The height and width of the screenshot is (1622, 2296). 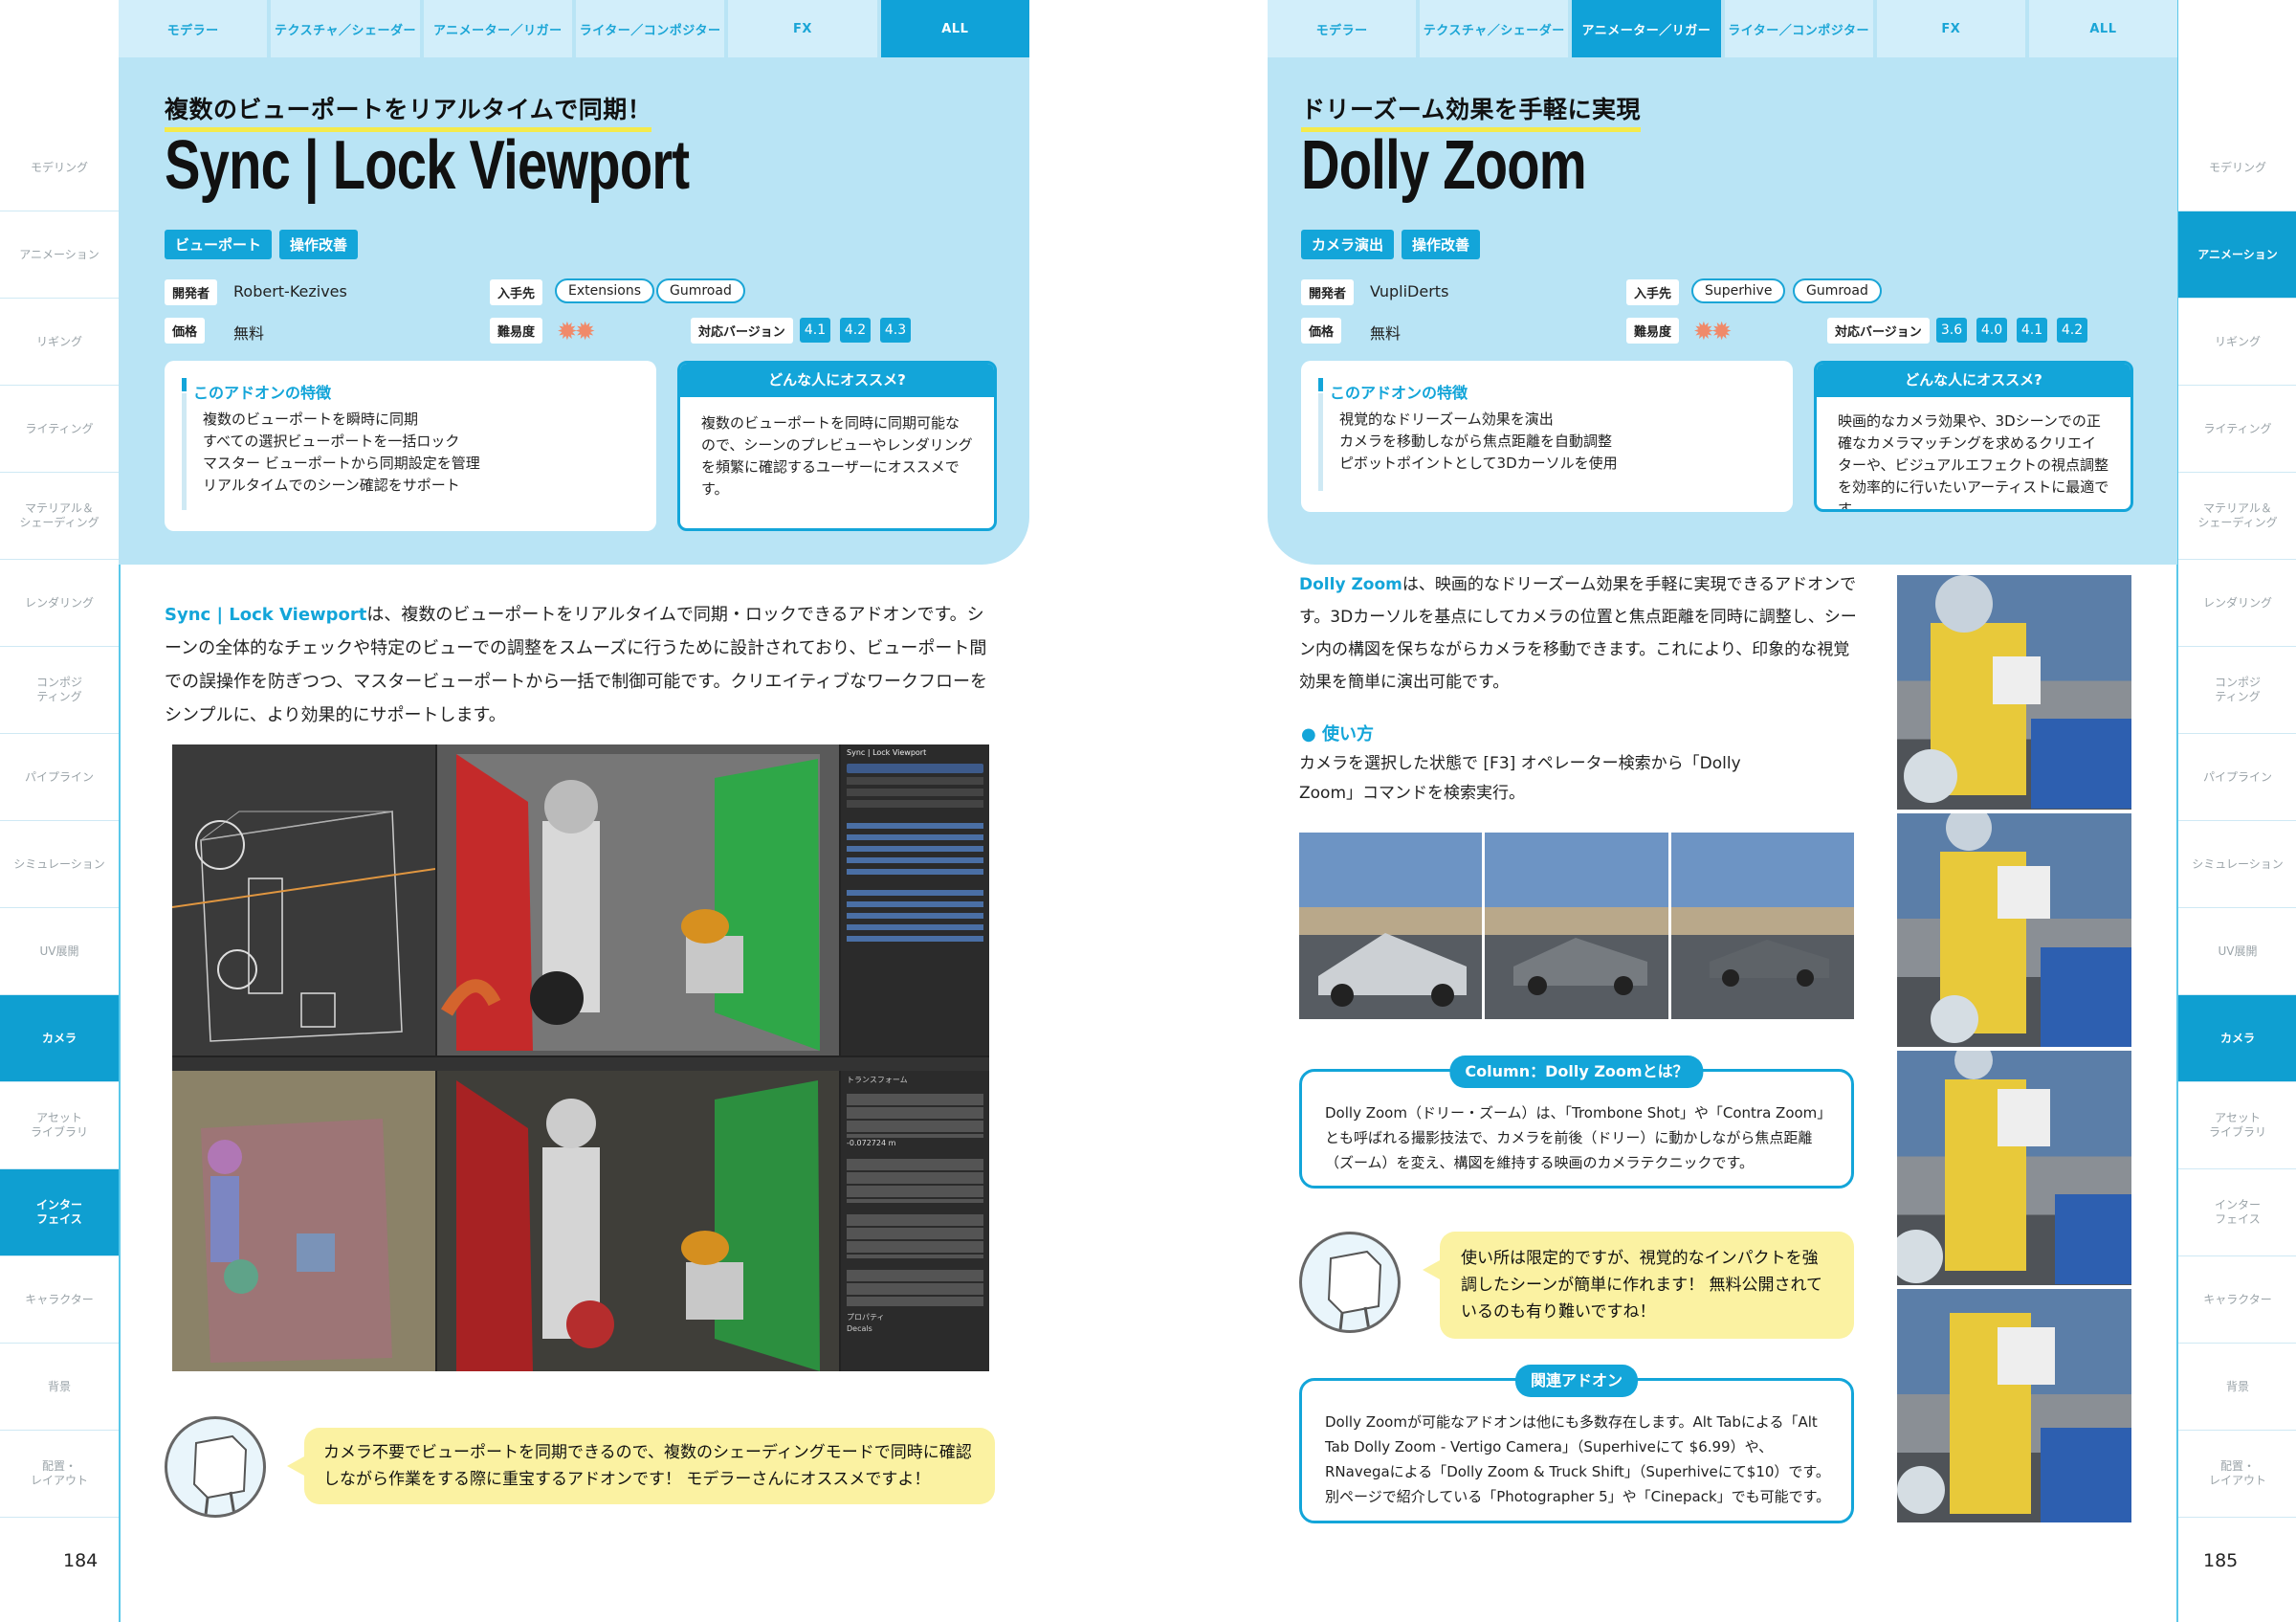 I want to click on frame-image, so click(x=1762, y=926).